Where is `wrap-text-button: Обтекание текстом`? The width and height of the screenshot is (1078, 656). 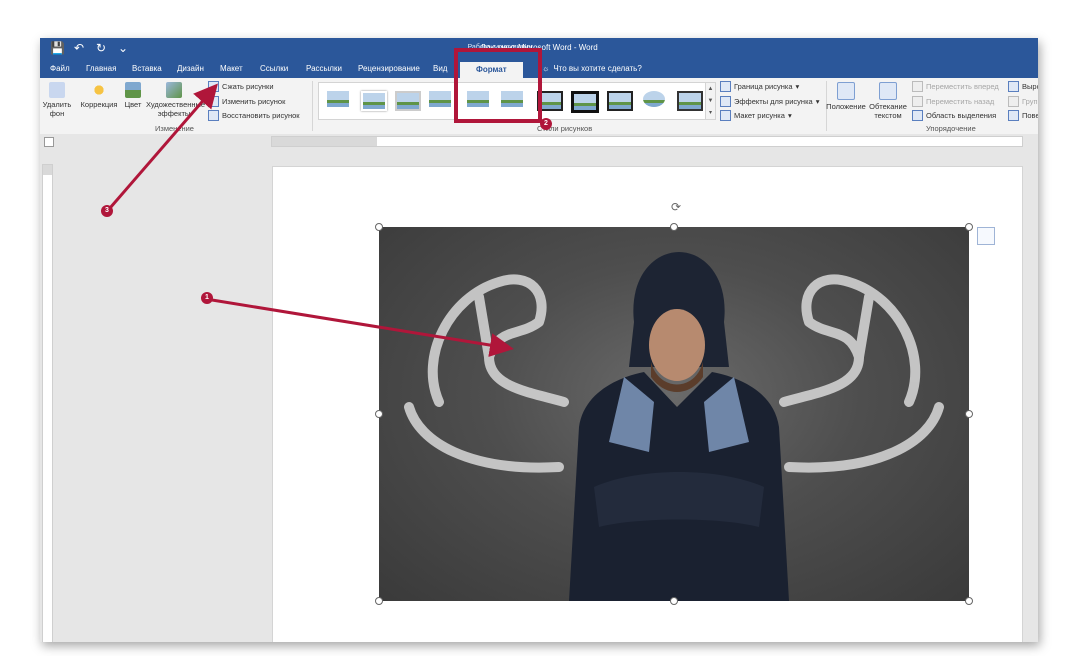
wrap-text-button: Обтекание текстом is located at coordinates (888, 101).